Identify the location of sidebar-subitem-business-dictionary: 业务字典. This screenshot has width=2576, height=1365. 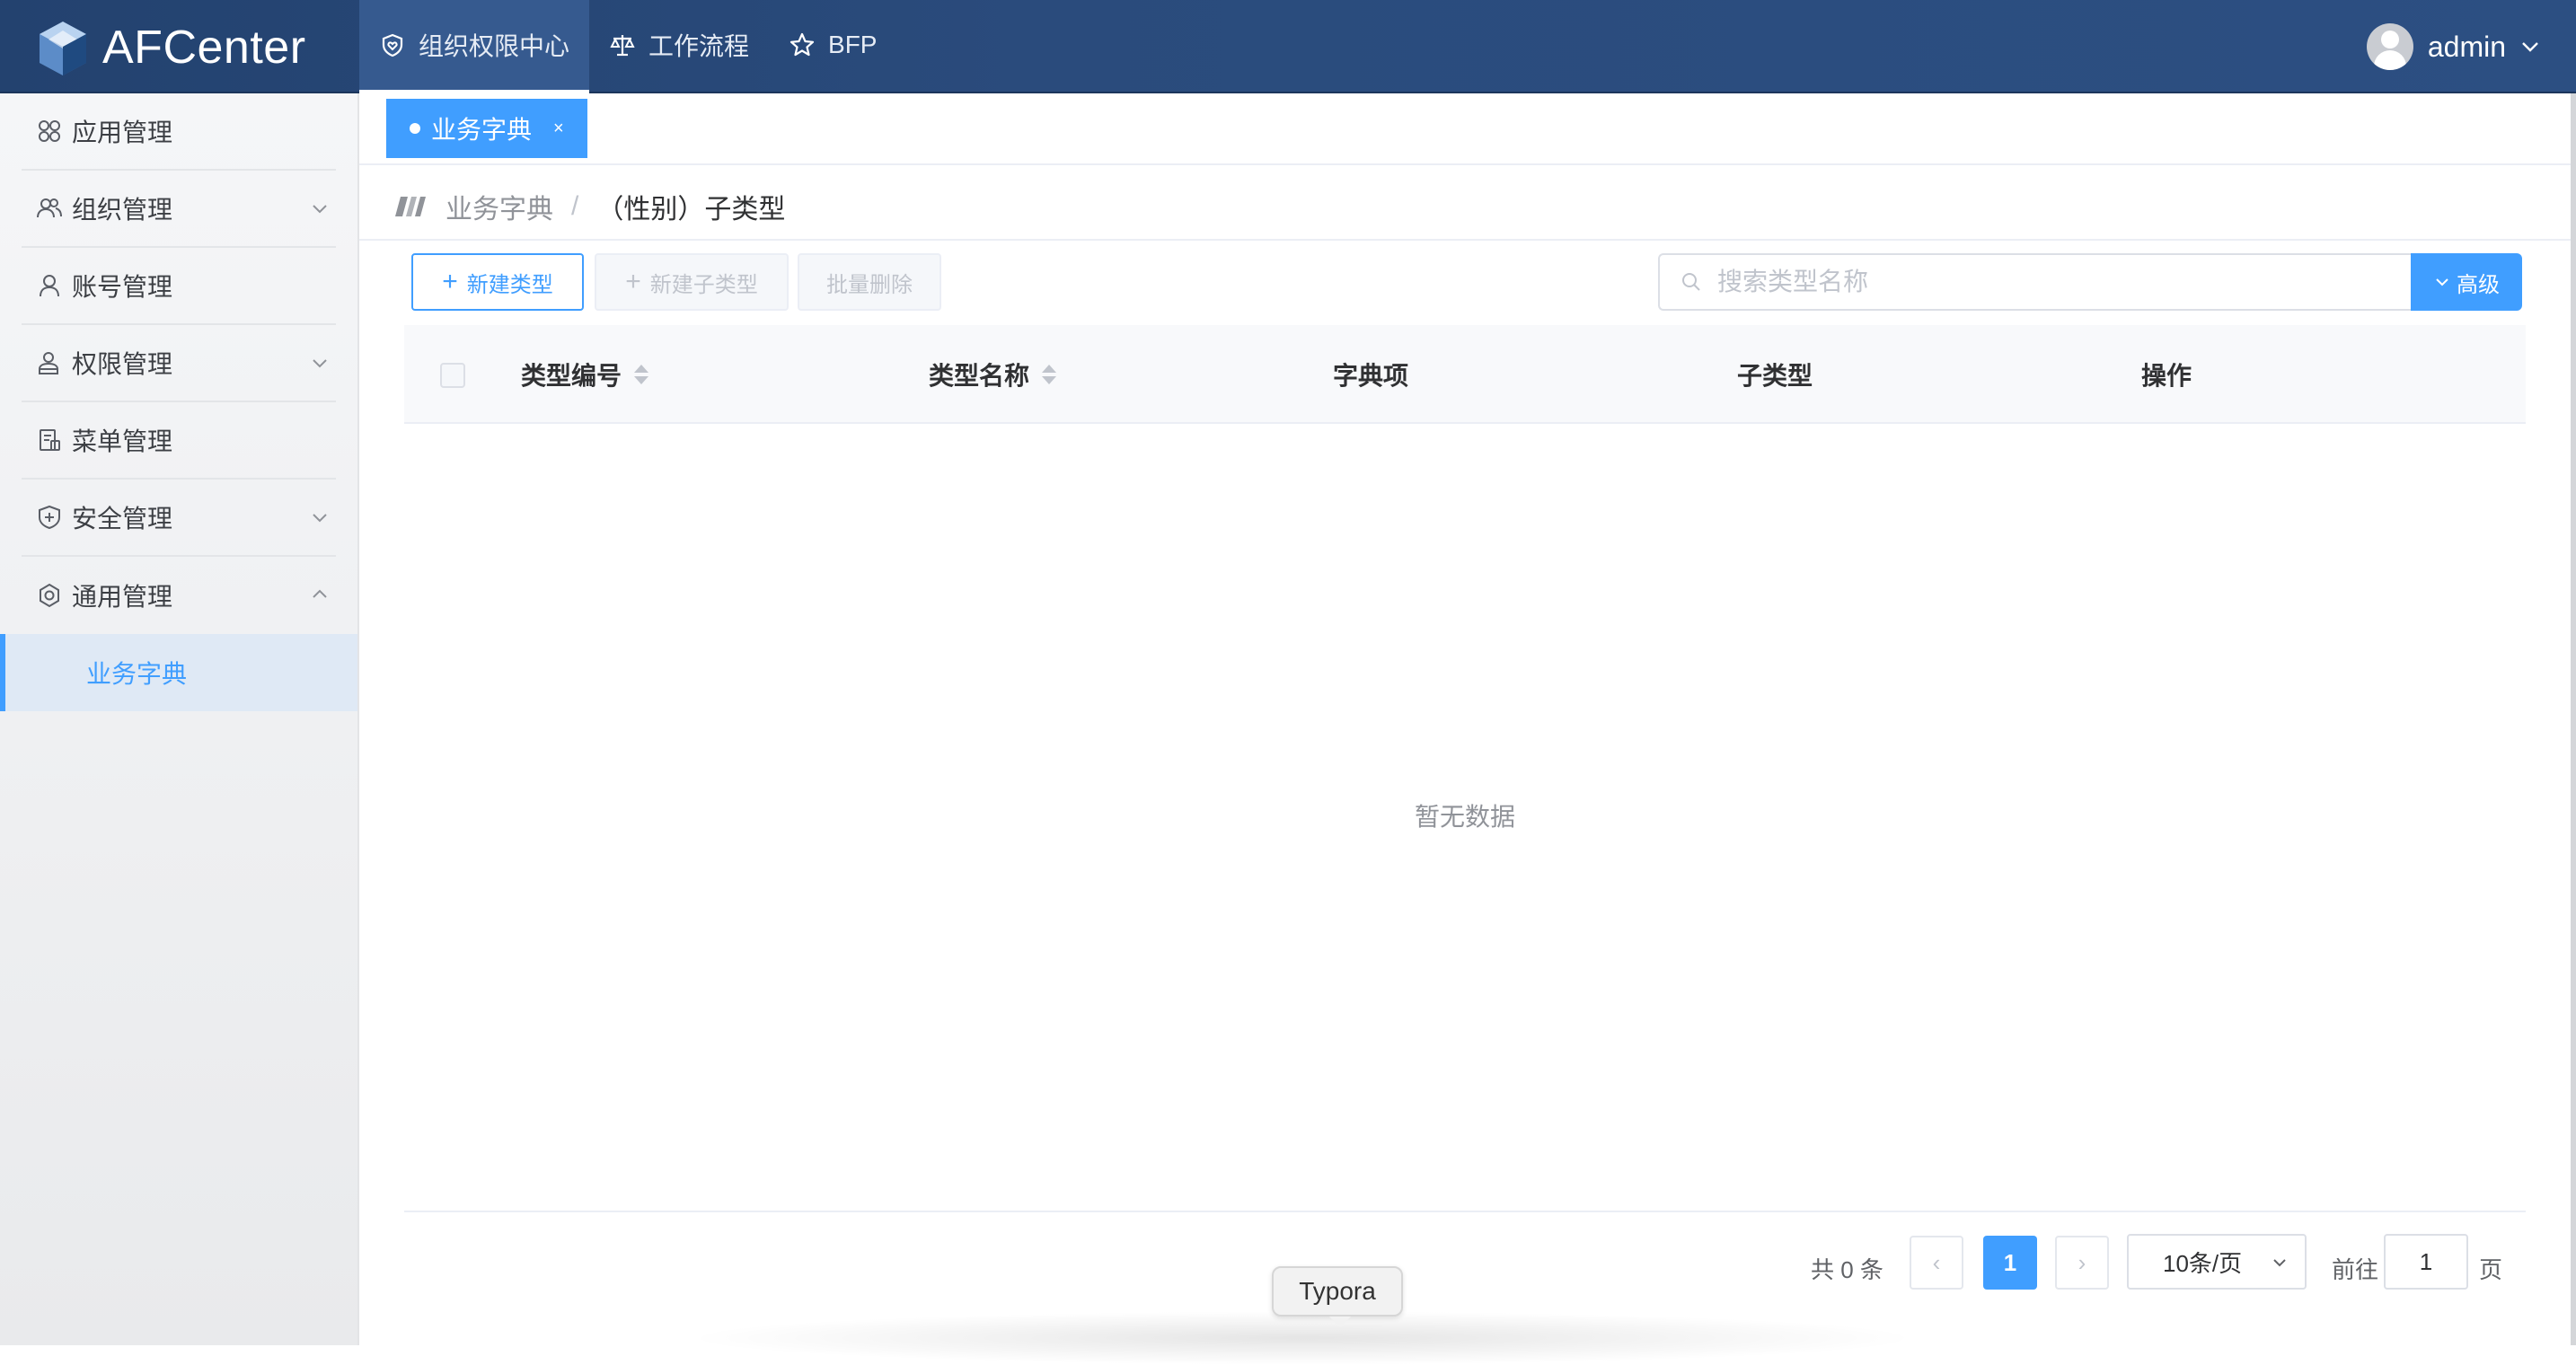
(178, 672).